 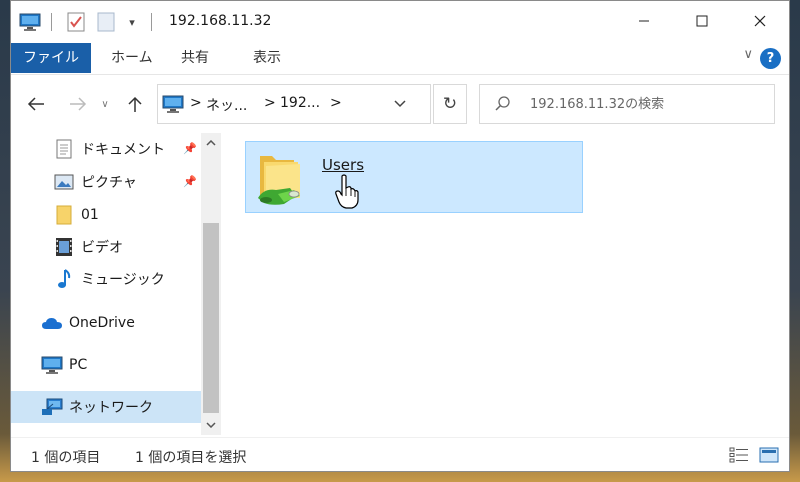 I want to click on scroll-up-button, so click(x=211, y=143).